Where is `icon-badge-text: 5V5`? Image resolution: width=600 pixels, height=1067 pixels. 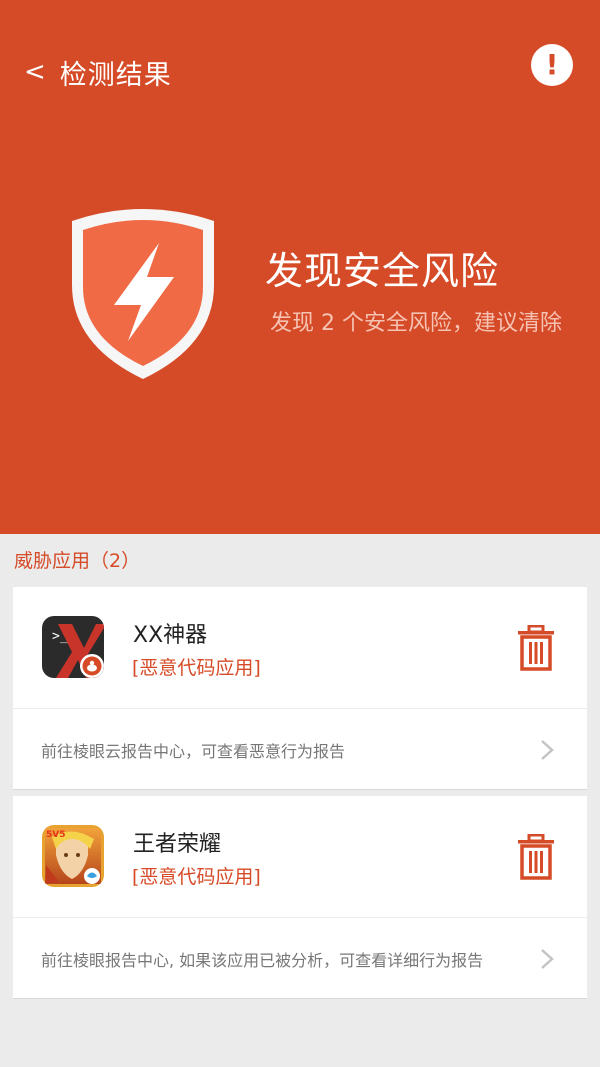 icon-badge-text: 5V5 is located at coordinates (56, 835).